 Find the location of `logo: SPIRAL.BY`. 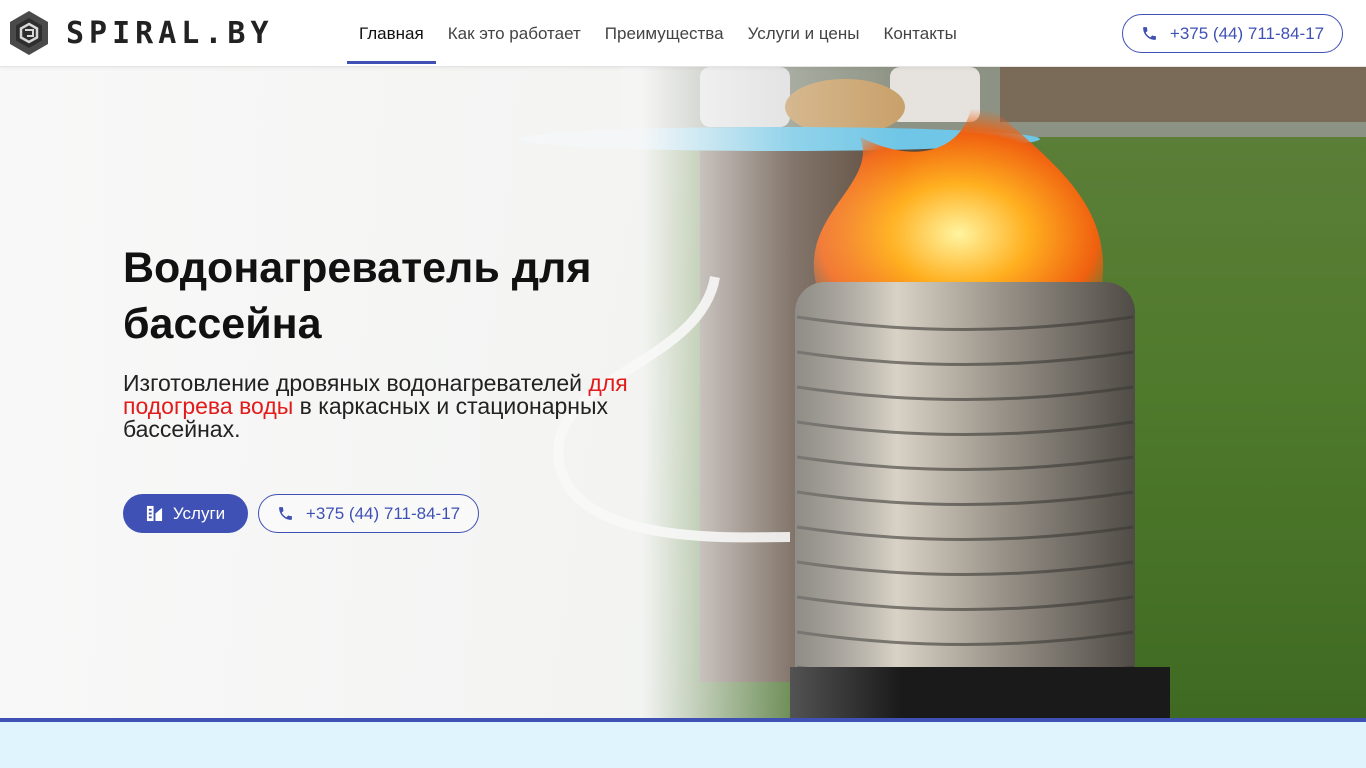

logo: SPIRAL.BY is located at coordinates (141, 33).